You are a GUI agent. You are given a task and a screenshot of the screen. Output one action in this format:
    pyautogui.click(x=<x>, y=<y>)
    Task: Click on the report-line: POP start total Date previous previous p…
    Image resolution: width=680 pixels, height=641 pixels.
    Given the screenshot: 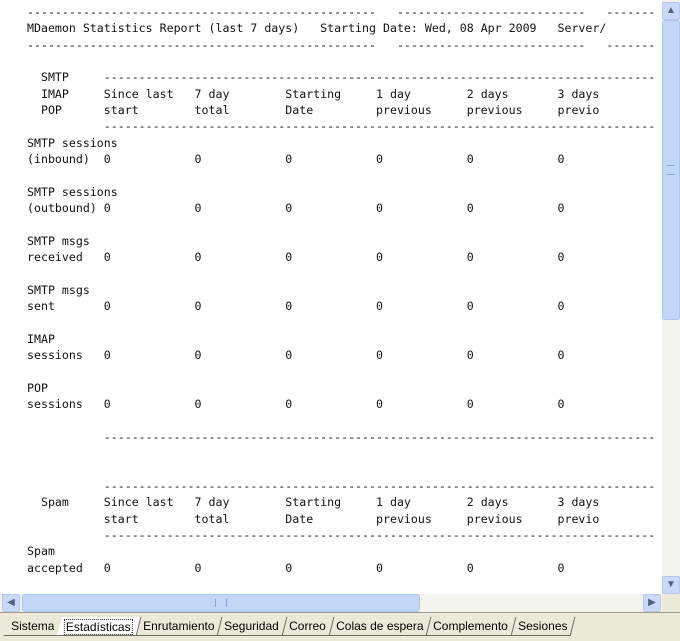 What is the action you would take?
    pyautogui.click(x=313, y=110)
    